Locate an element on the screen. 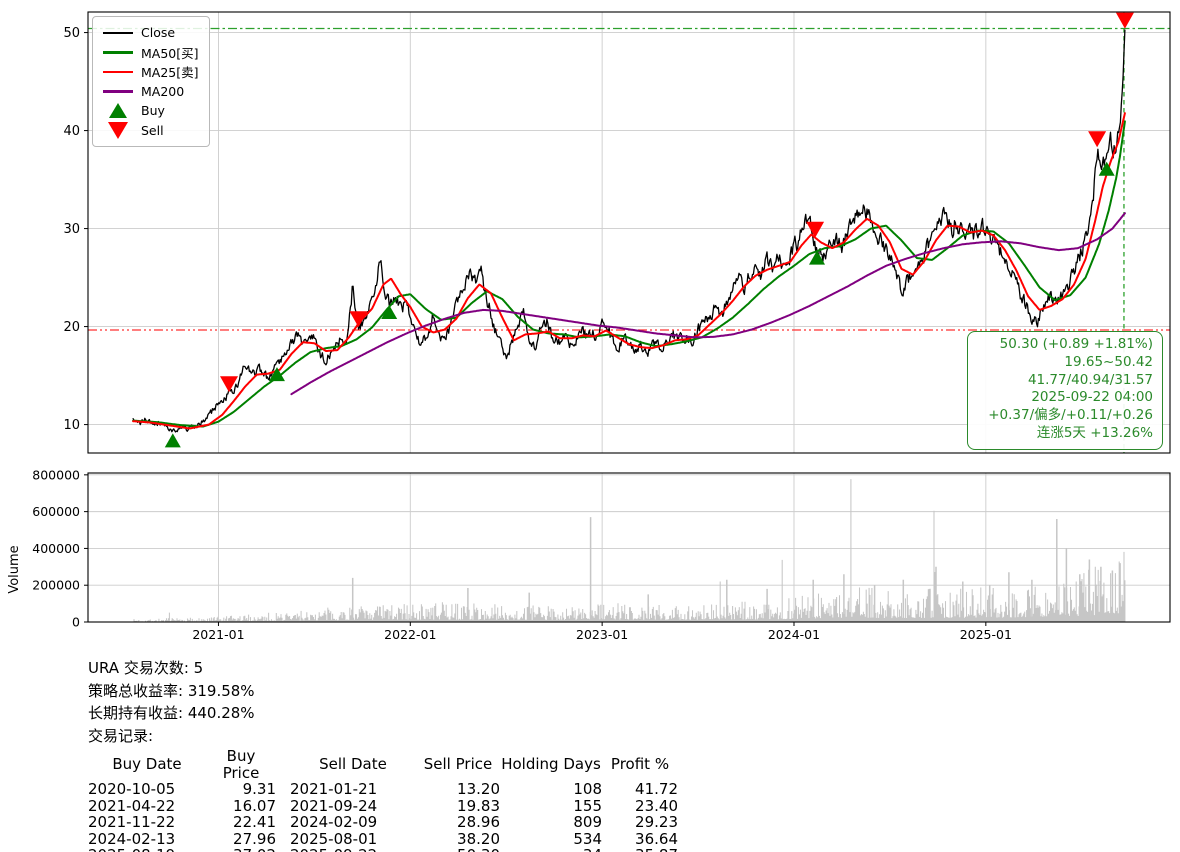 The height and width of the screenshot is (852, 1180). legend-item-ma50-: MA50[买] is located at coordinates (150, 53).